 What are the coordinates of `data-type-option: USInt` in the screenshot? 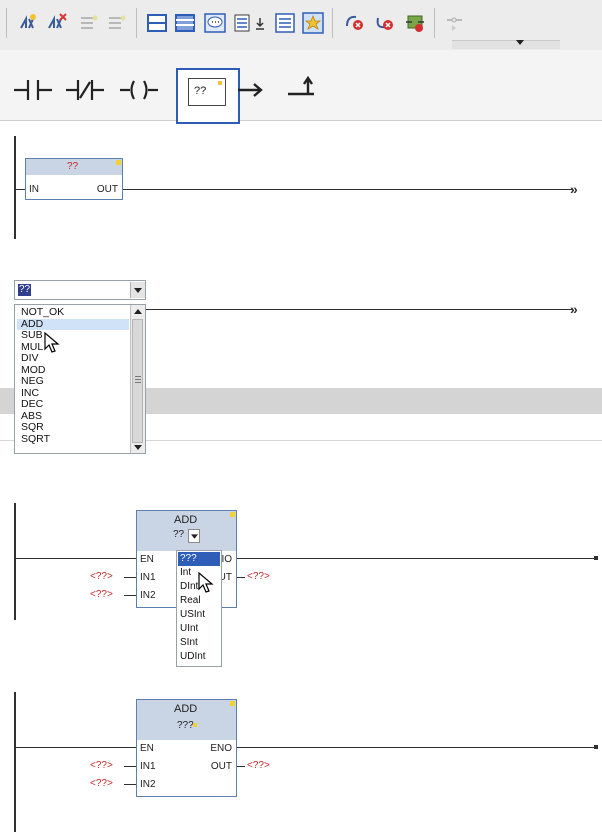 It's located at (199, 615).